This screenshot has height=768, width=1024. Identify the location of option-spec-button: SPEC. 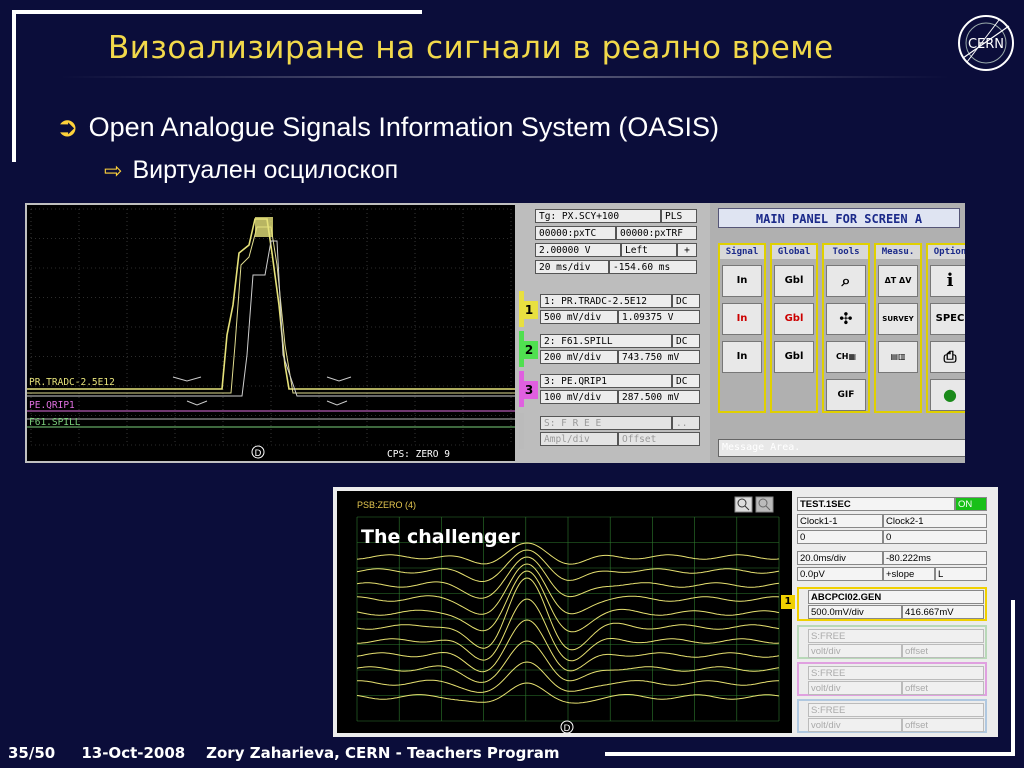
(947, 319).